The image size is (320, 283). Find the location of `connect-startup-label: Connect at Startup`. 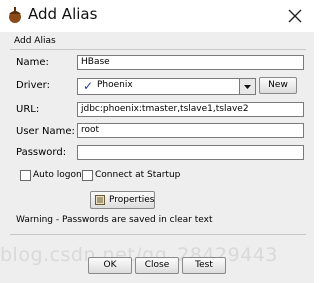

connect-startup-label: Connect at Startup is located at coordinates (138, 175).